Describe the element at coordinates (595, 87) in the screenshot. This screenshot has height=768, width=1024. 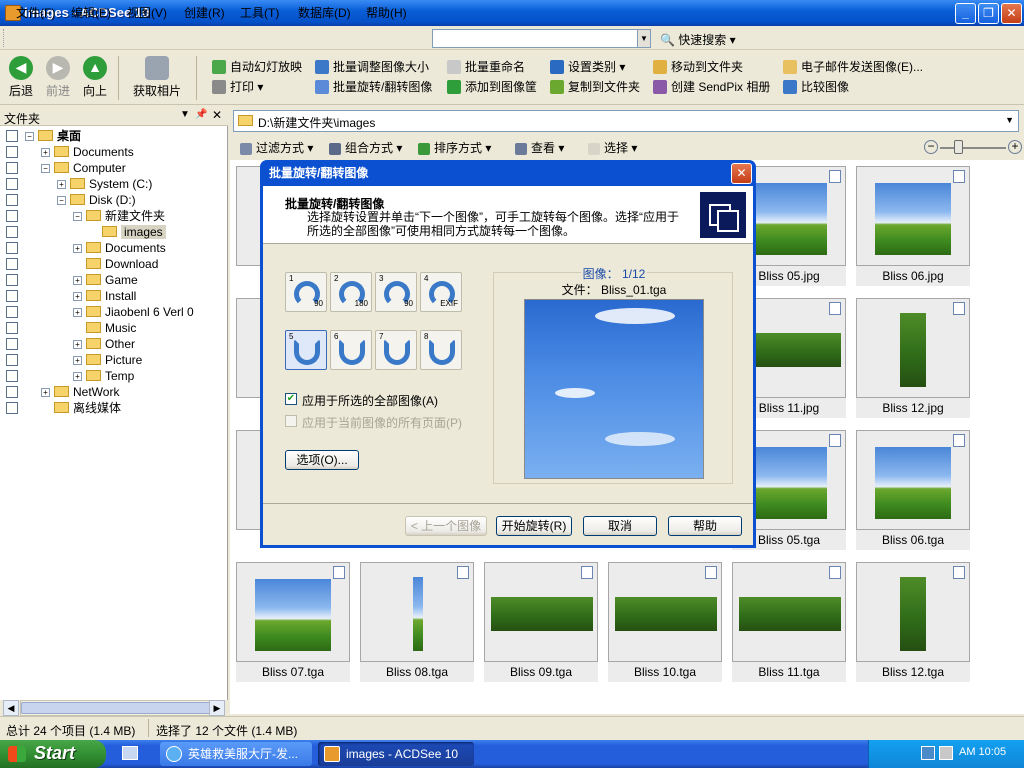
I see `copy-folder-button: 复制到文件夹` at that location.